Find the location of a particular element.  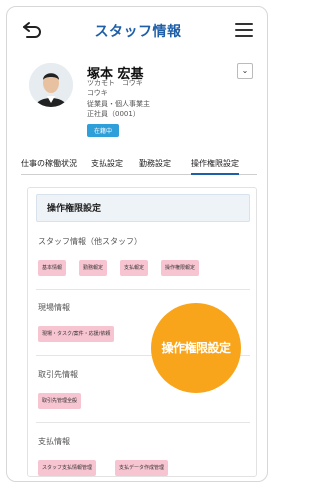

status-badge: 在籍中 is located at coordinates (103, 130).